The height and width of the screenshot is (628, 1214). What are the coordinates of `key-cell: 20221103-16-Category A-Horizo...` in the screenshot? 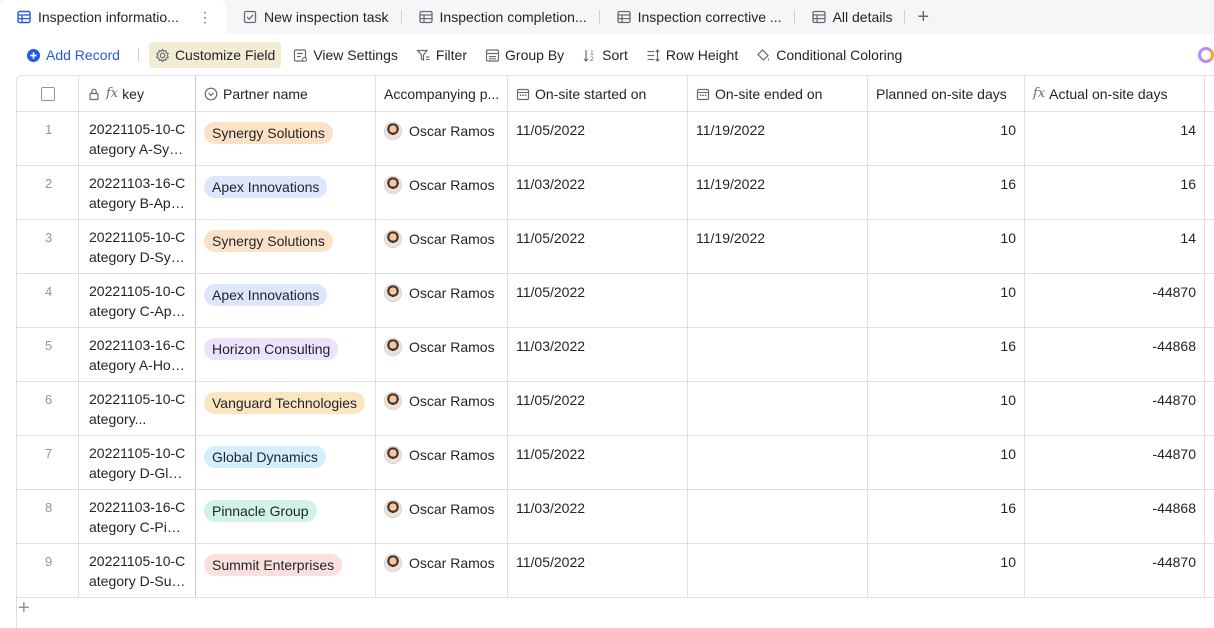 It's located at (137, 354).